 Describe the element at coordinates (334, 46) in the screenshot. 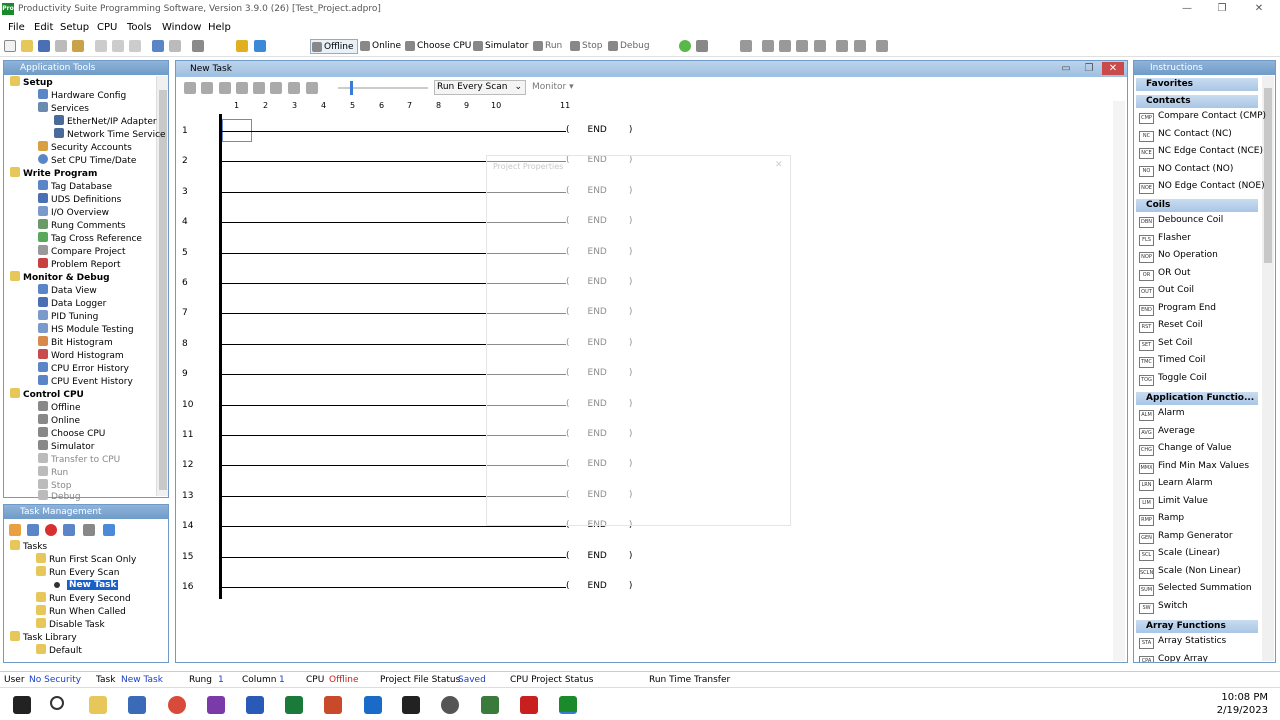

I see `offline-button: Offline` at that location.